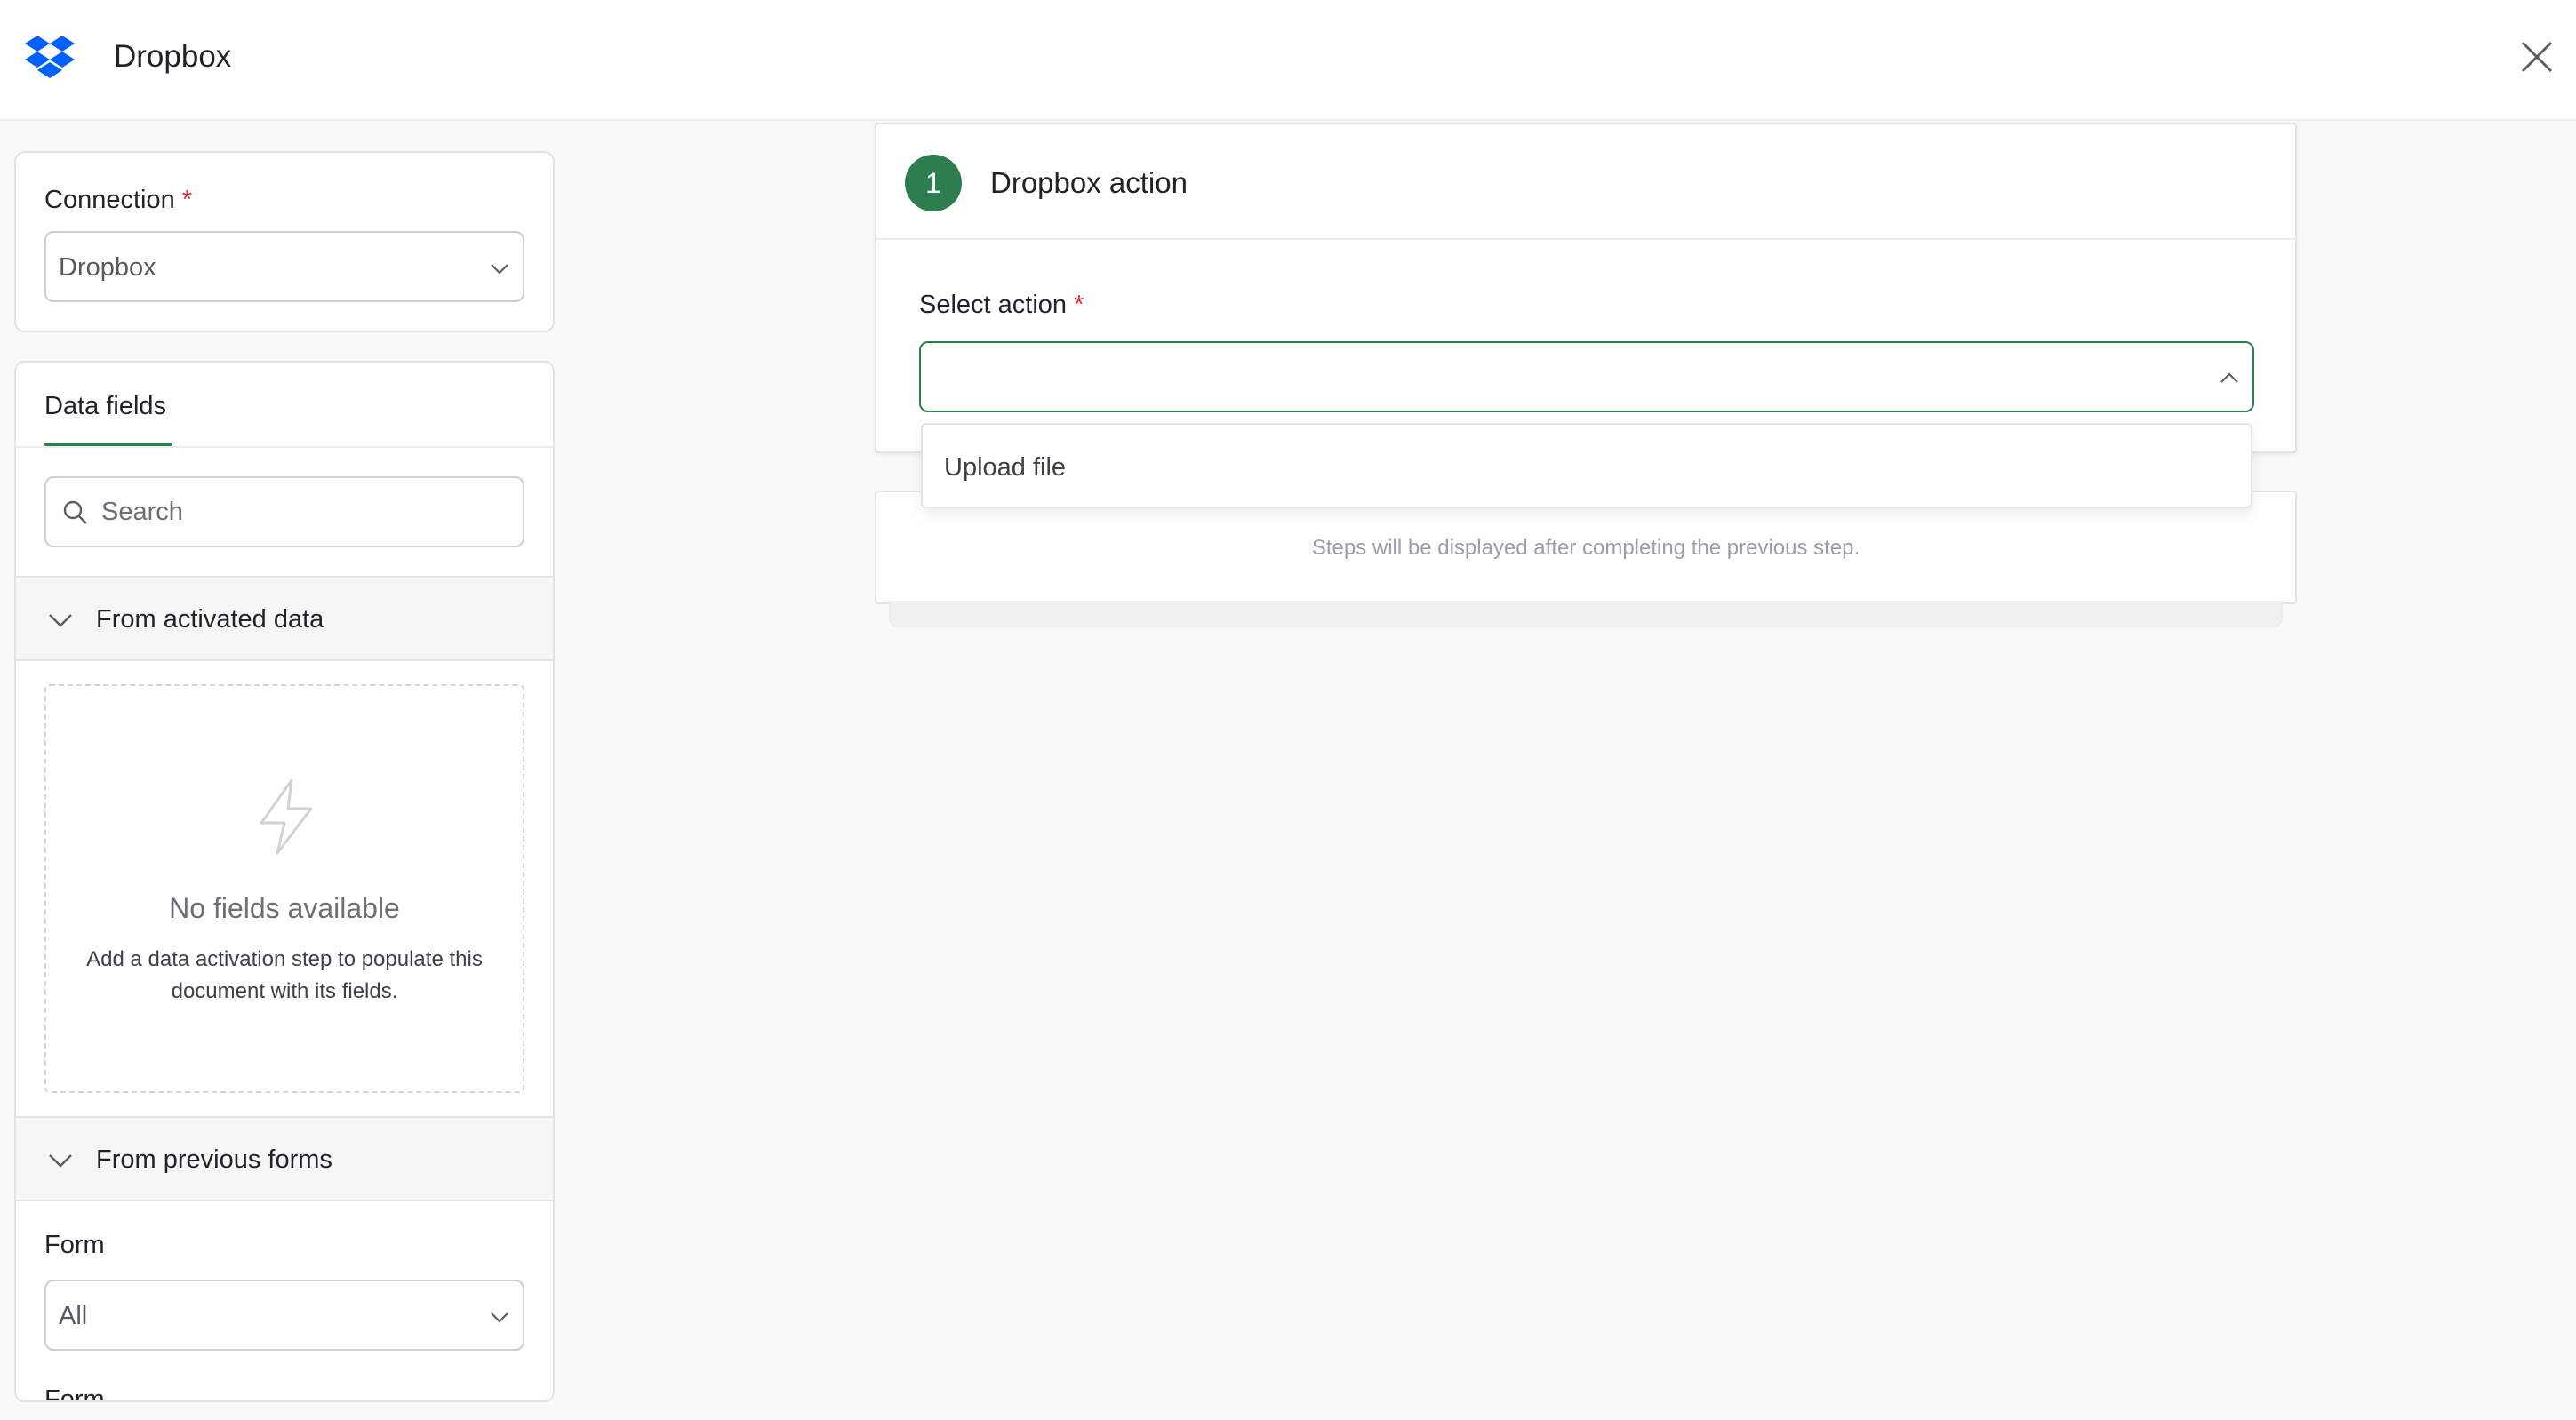  What do you see at coordinates (1585, 182) in the screenshot?
I see `step-header: 1 Dropbox action` at bounding box center [1585, 182].